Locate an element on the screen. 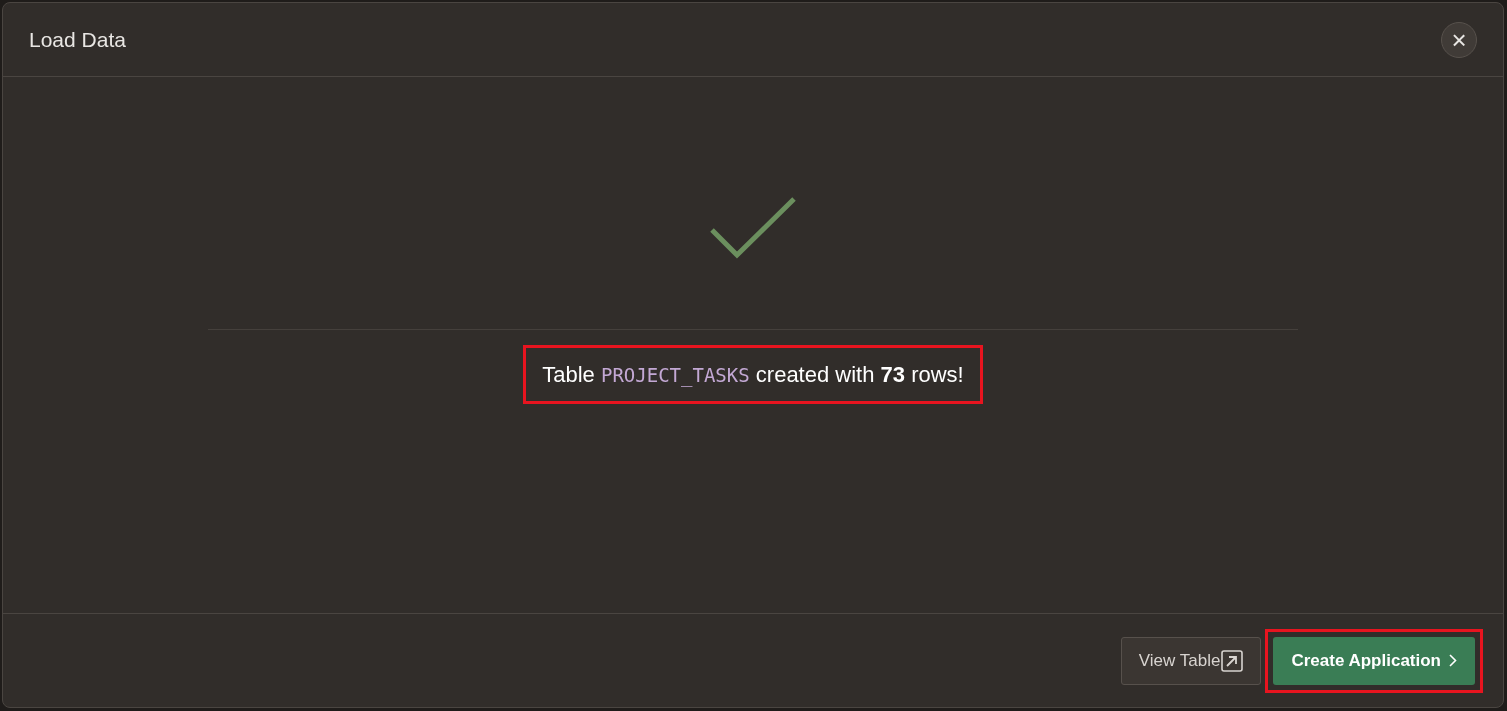 The height and width of the screenshot is (711, 1507). chevron-right-icon is located at coordinates (1453, 660).